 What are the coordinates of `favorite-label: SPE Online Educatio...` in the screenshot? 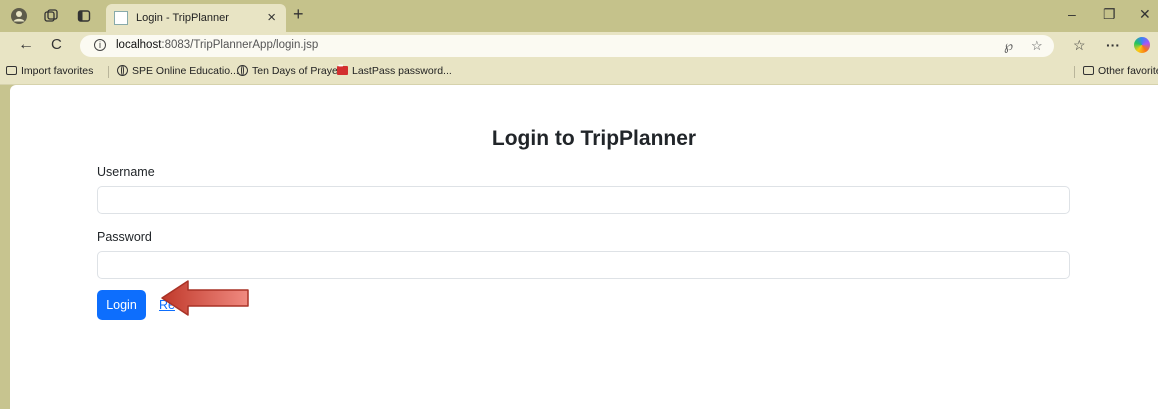 It's located at (185, 71).